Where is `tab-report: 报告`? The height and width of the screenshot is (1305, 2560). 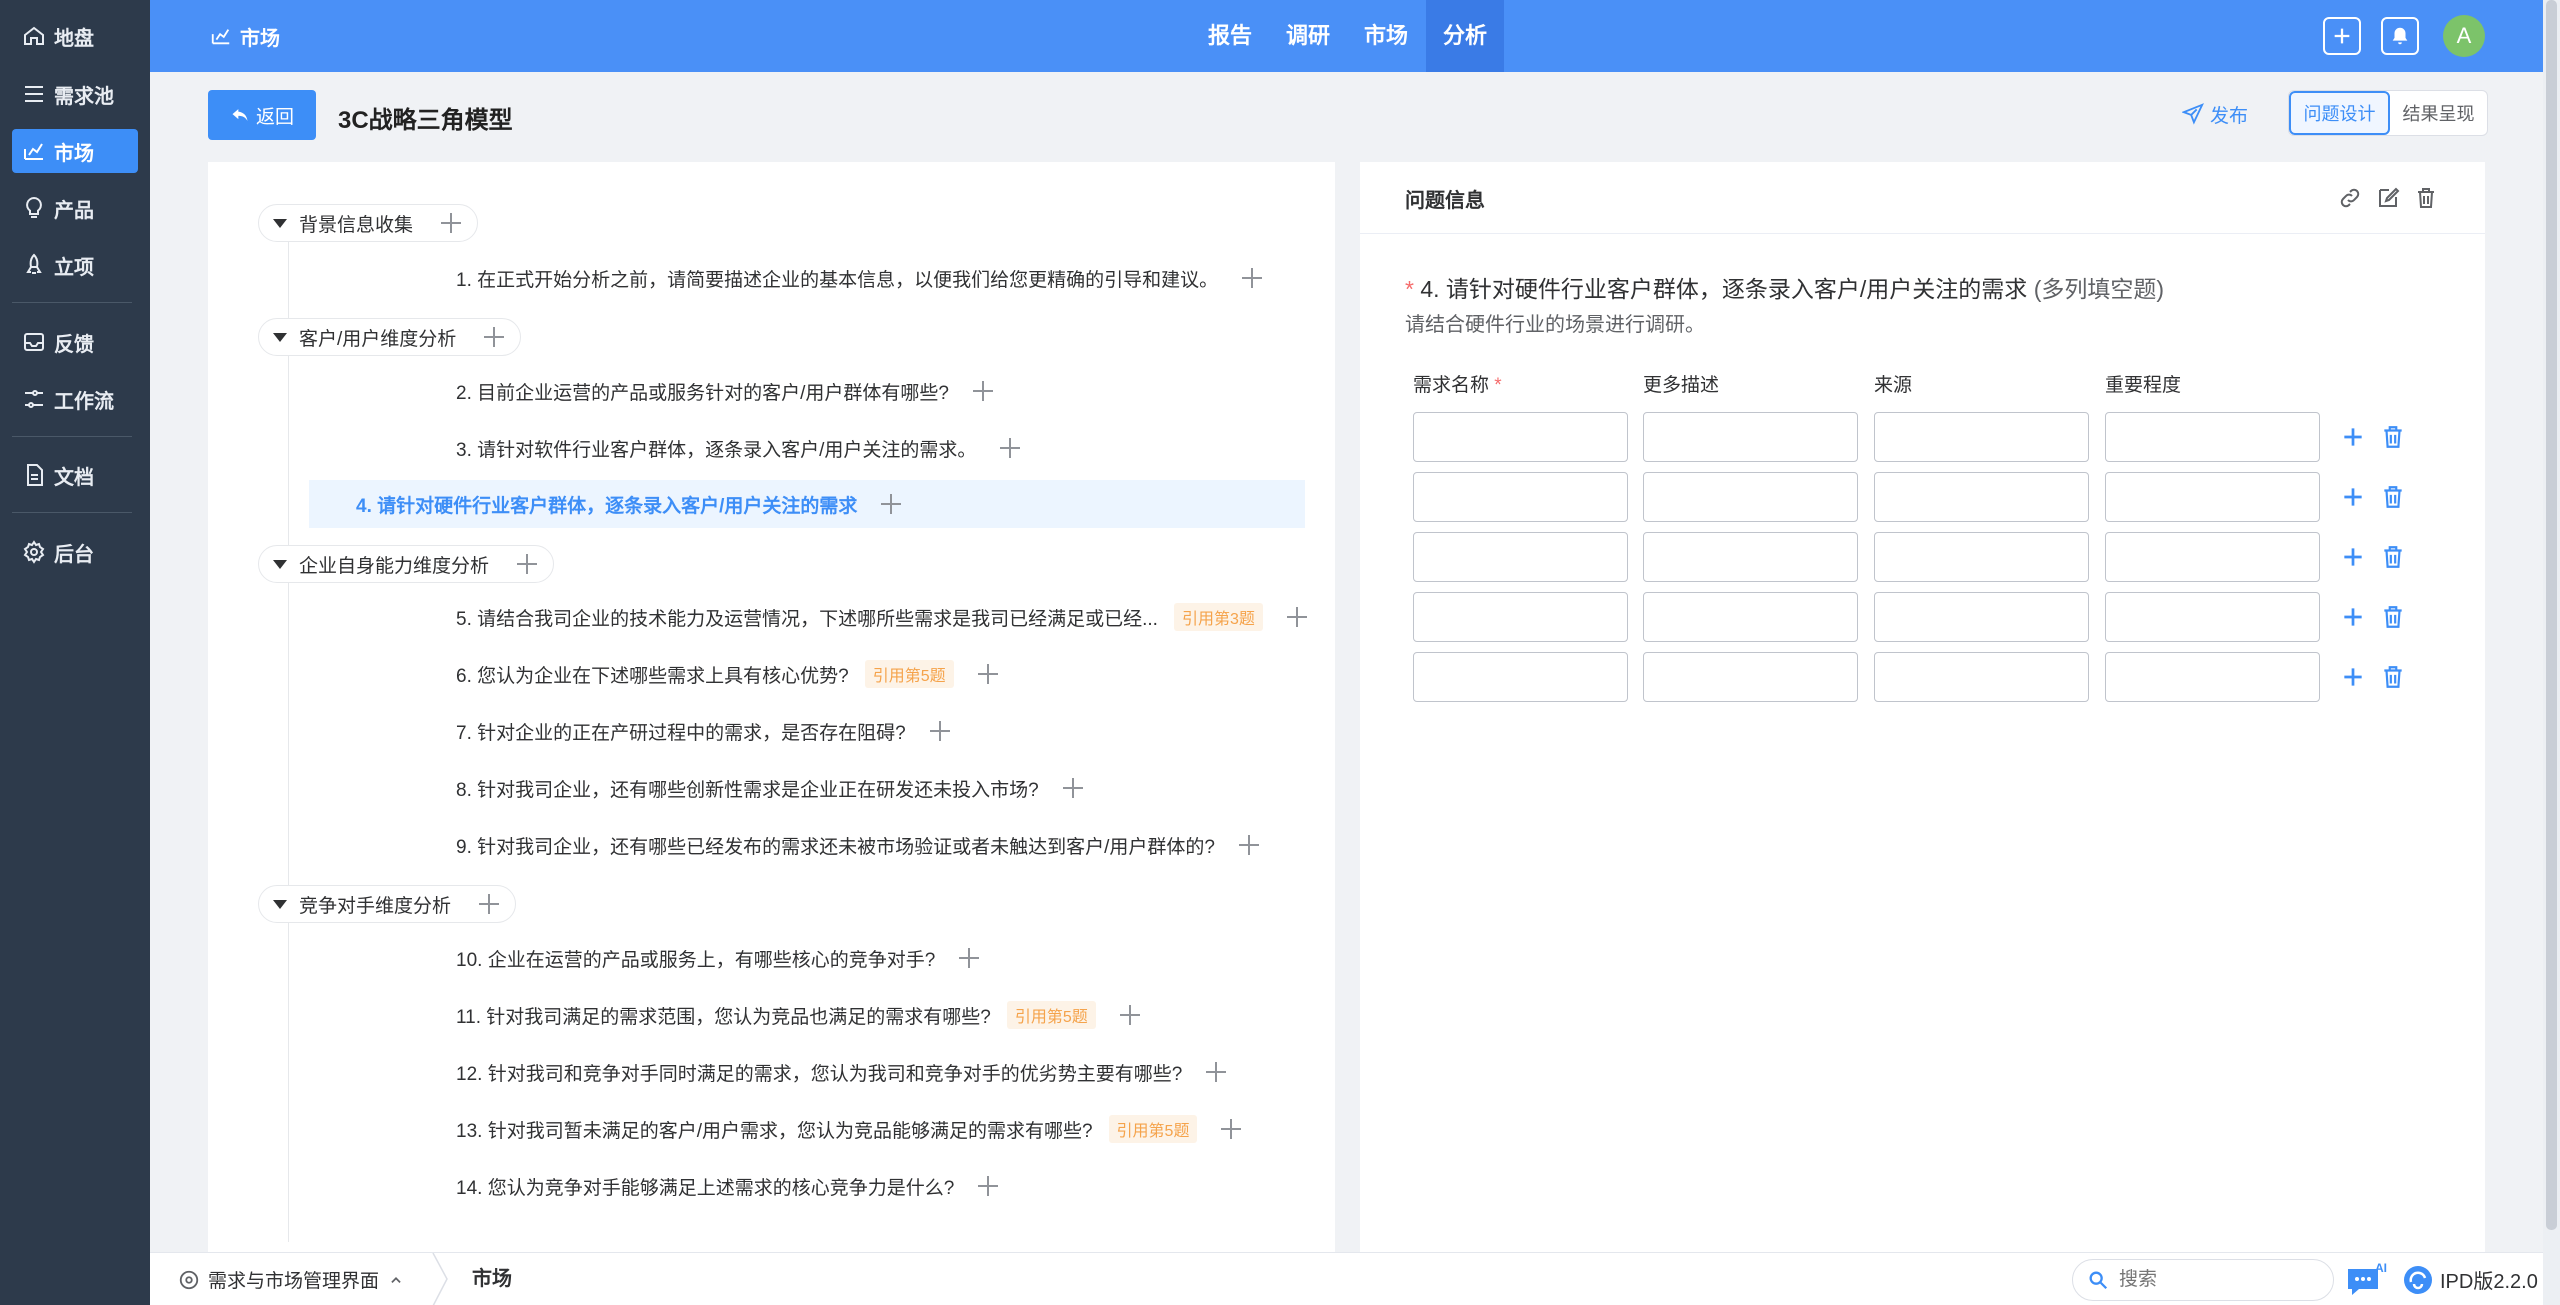
tab-report: 报告 is located at coordinates (1230, 36).